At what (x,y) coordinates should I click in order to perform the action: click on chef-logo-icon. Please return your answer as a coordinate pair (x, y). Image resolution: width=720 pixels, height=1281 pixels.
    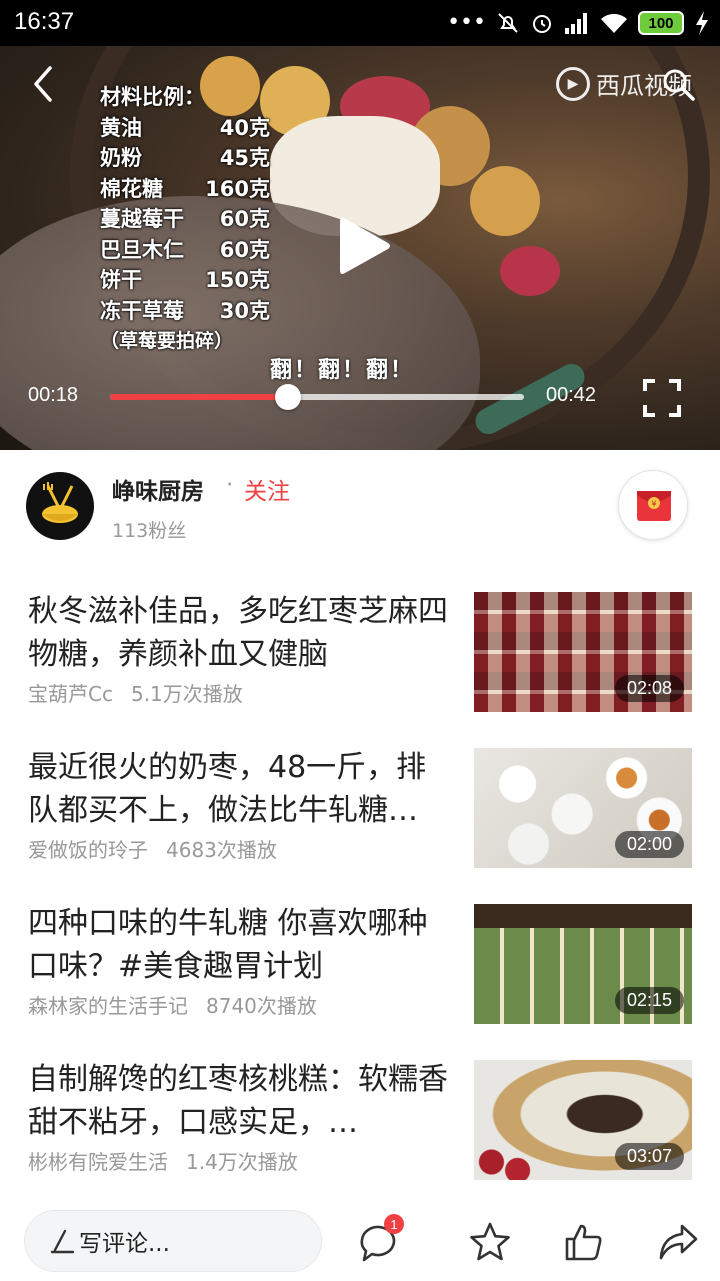
    Looking at the image, I should click on (60, 502).